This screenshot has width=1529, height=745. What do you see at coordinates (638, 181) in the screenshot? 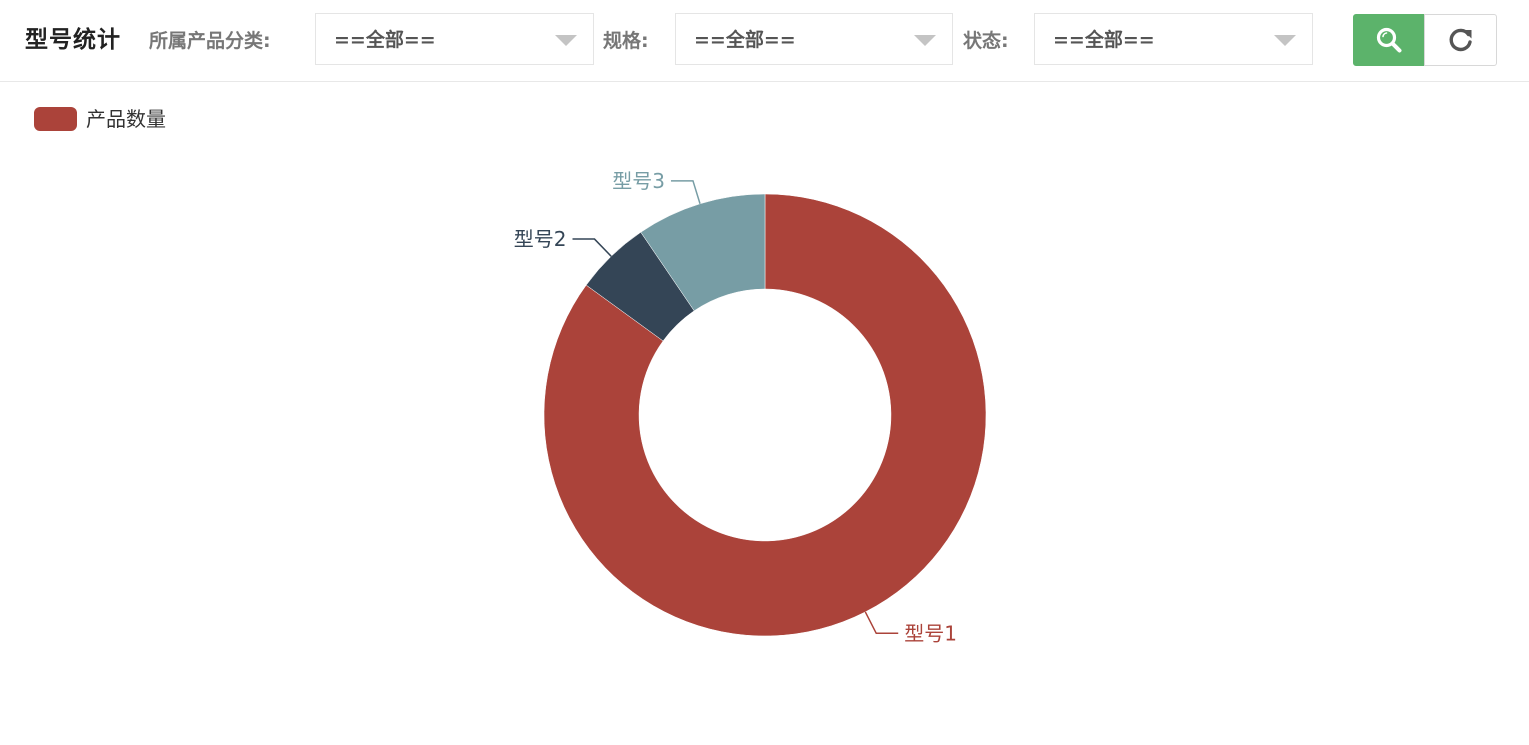
I see `slice-label-3: 型号3` at bounding box center [638, 181].